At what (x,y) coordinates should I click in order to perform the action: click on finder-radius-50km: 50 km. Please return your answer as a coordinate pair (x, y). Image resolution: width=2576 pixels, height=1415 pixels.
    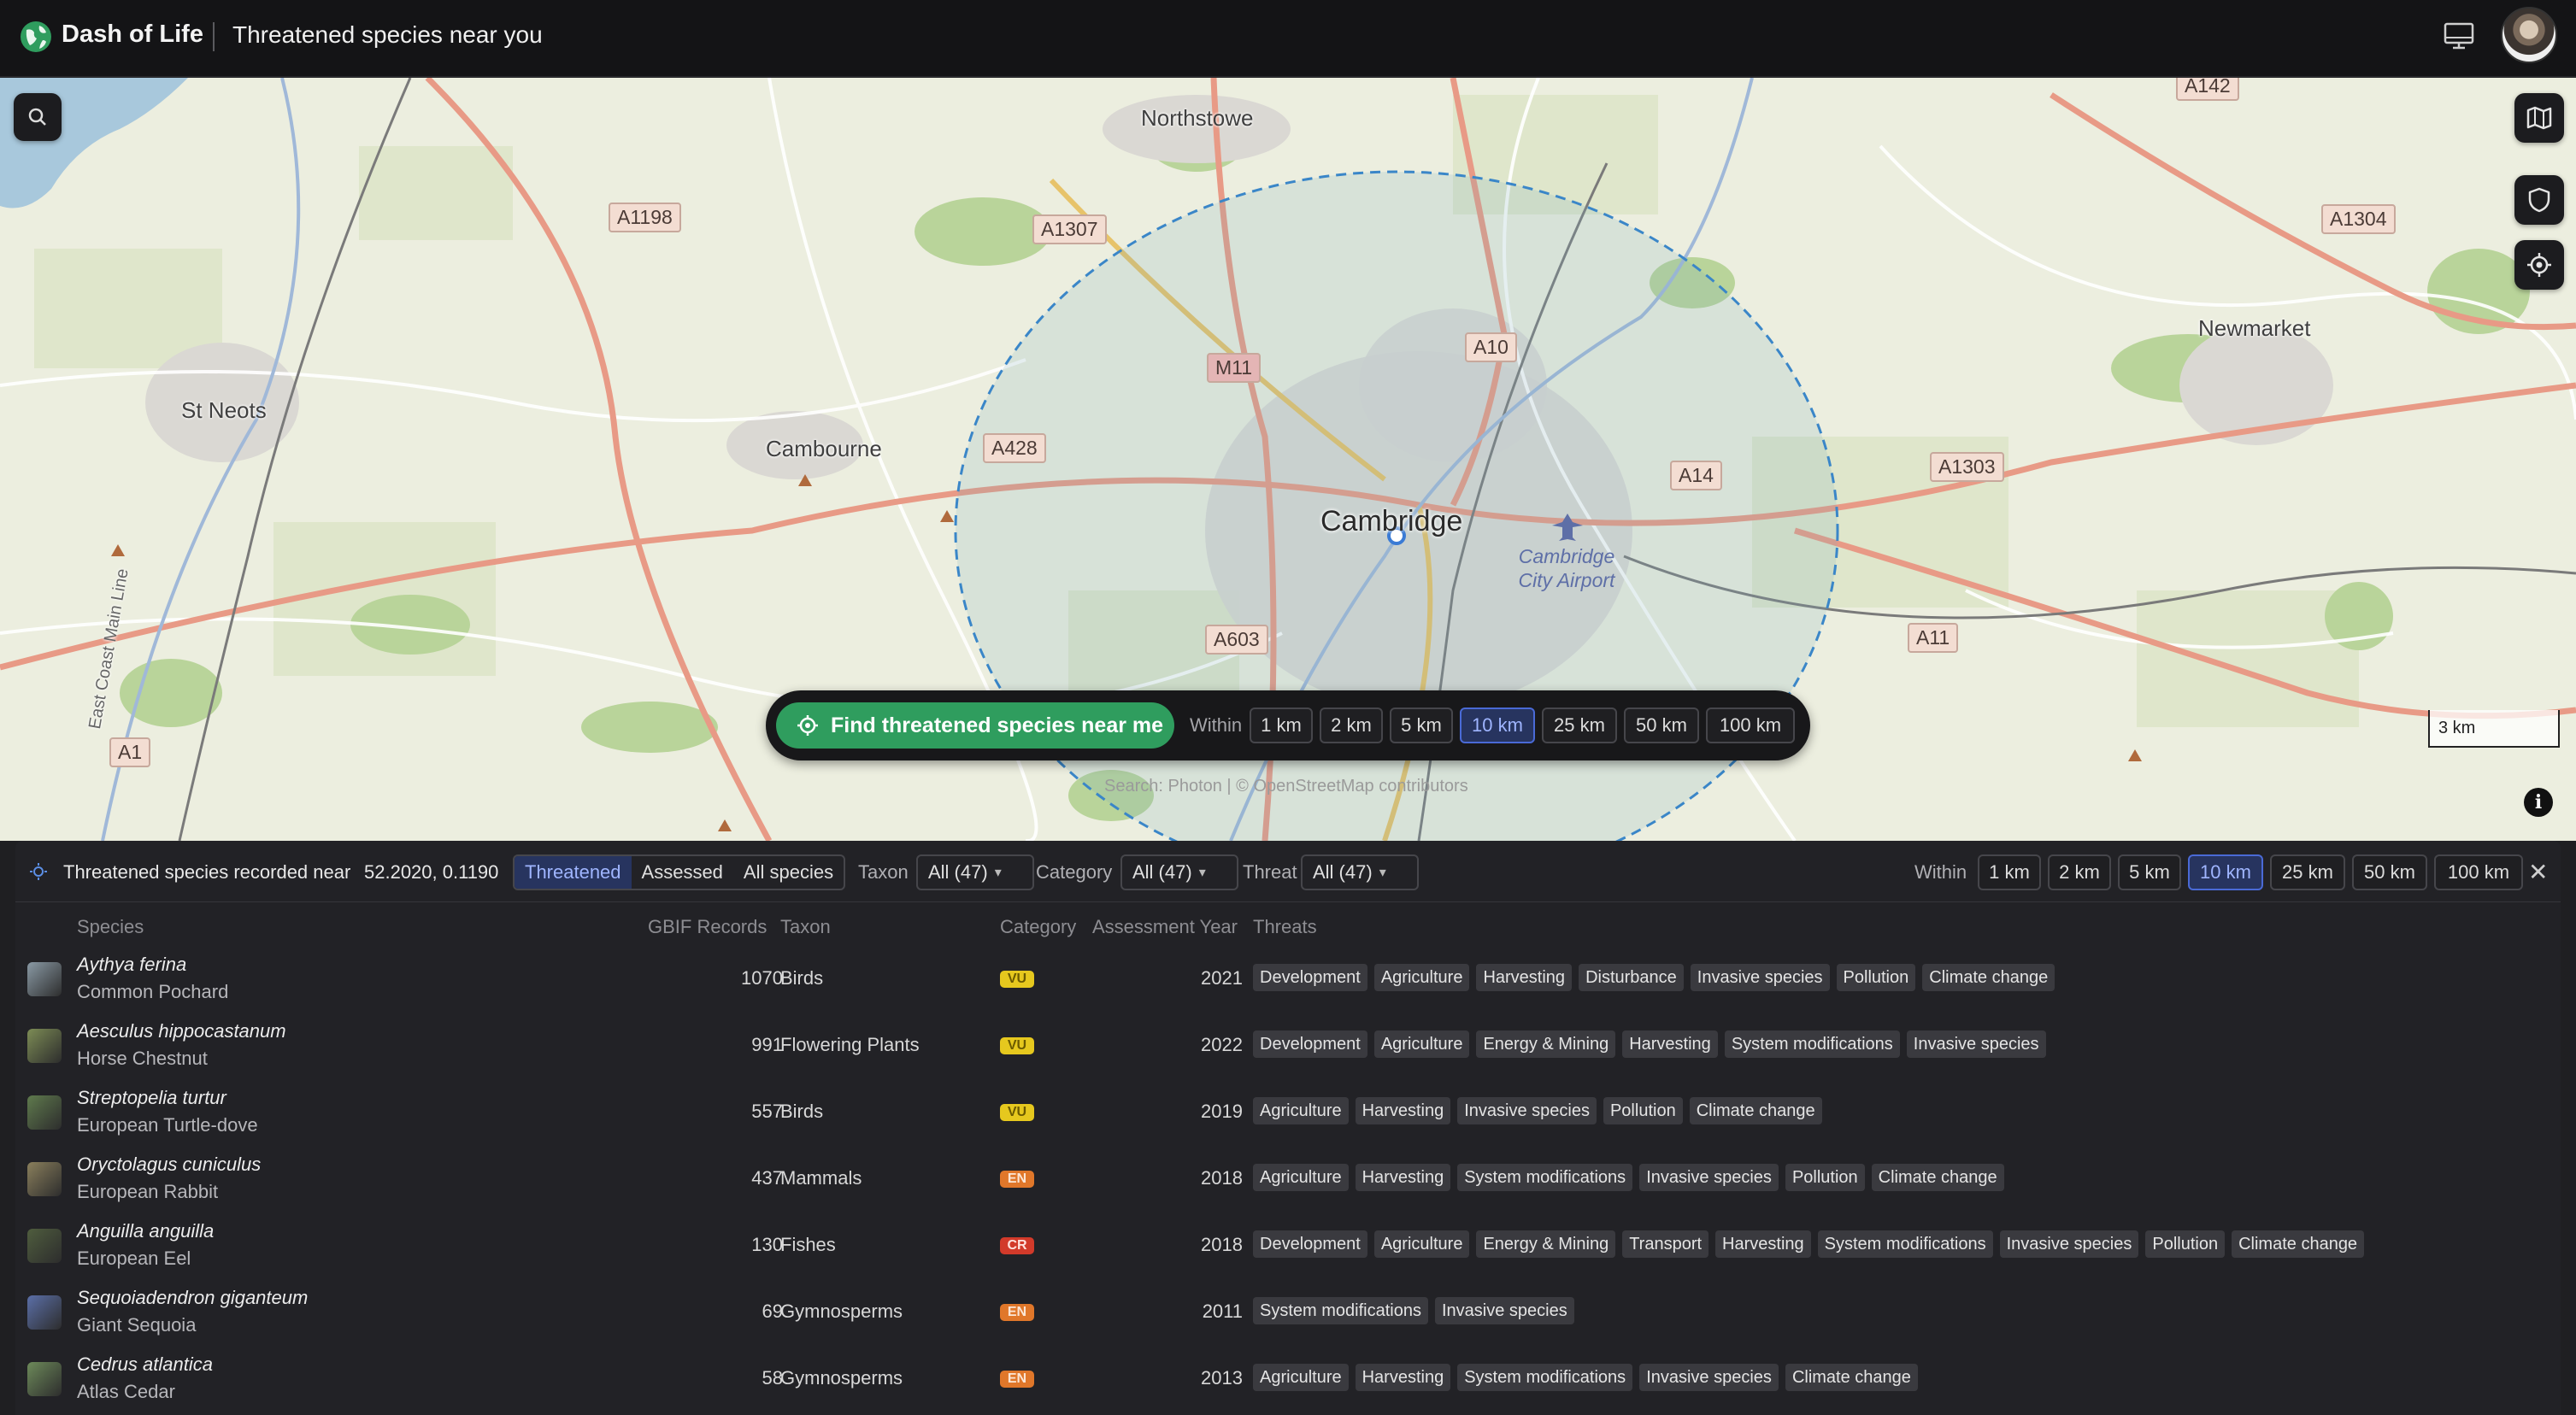
    Looking at the image, I should click on (1661, 726).